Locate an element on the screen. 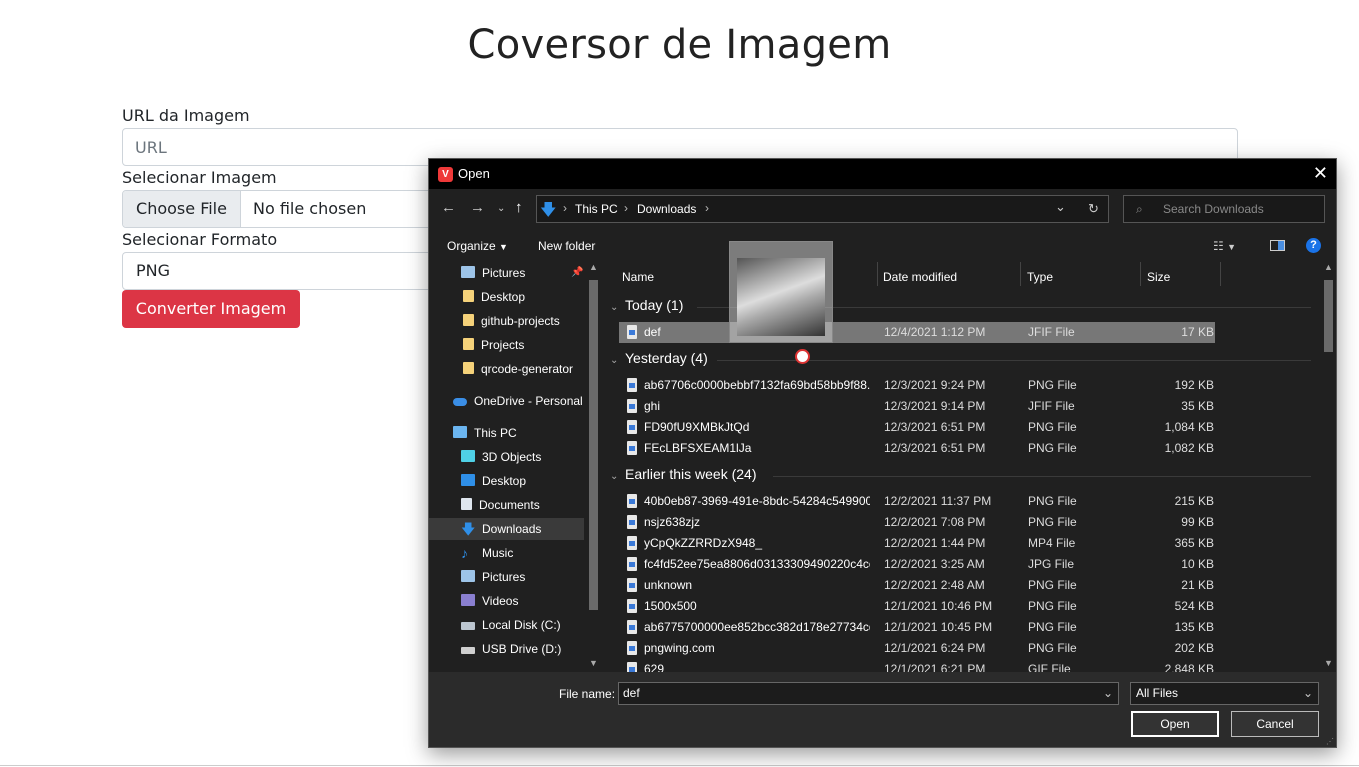 This screenshot has height=767, width=1359. up-arrow-icon: ↑ is located at coordinates (519, 207).